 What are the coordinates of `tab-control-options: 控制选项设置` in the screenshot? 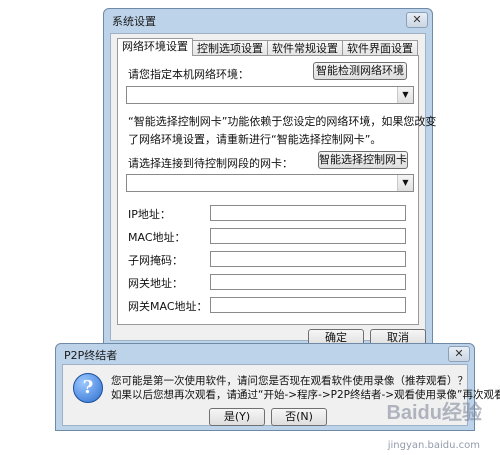 It's located at (230, 48).